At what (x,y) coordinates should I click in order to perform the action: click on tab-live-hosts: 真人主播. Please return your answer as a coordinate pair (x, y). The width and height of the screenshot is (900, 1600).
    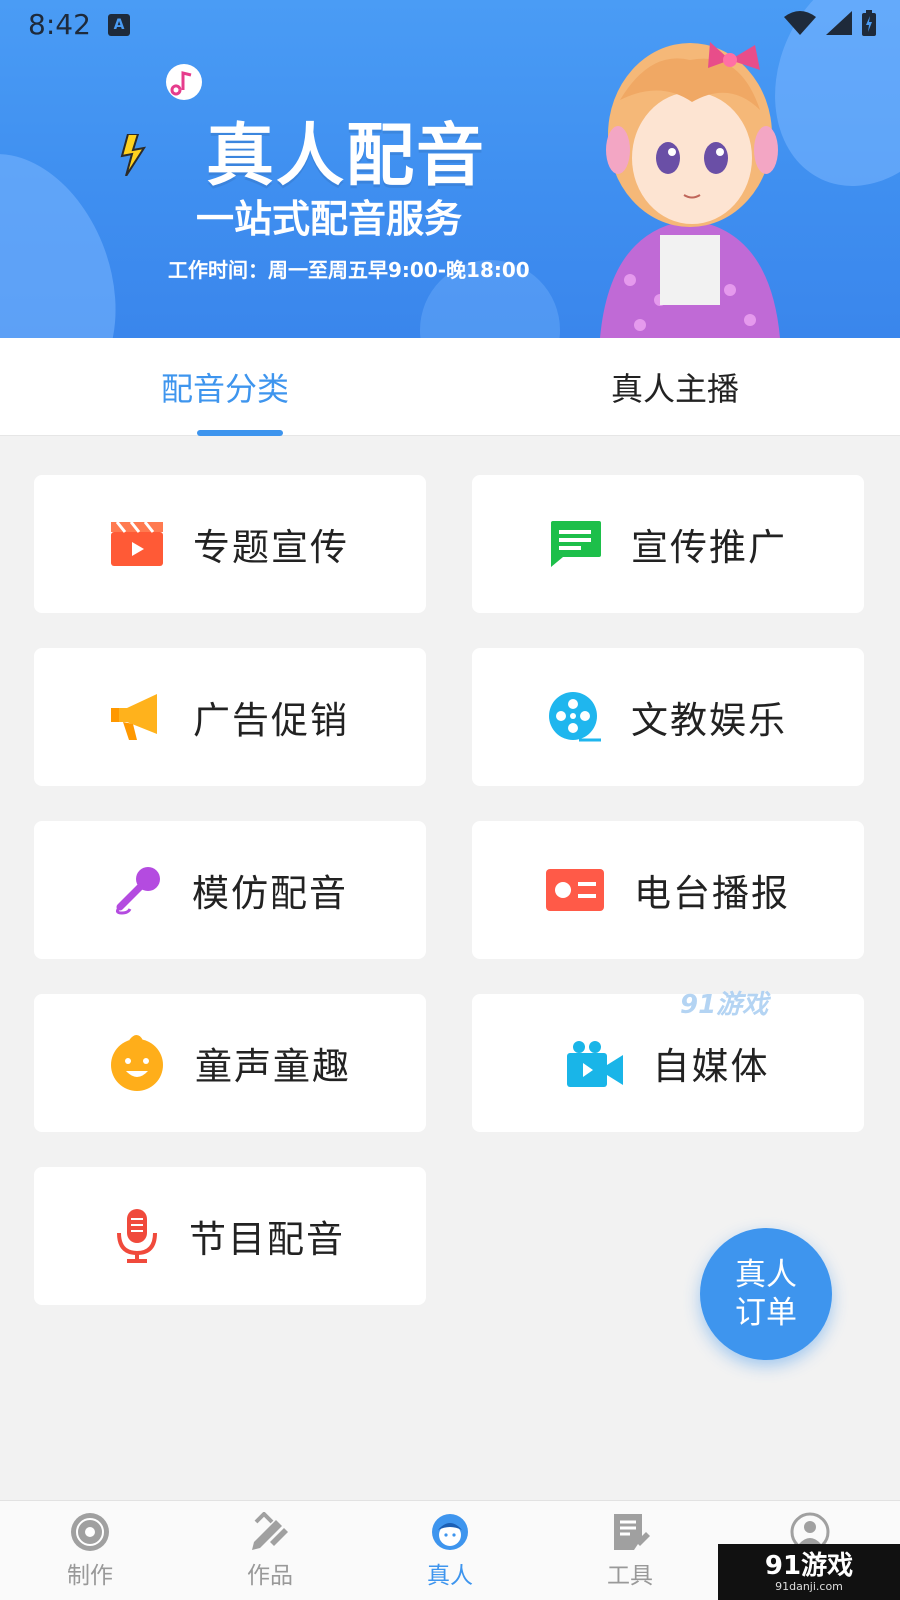
    Looking at the image, I should click on (675, 387).